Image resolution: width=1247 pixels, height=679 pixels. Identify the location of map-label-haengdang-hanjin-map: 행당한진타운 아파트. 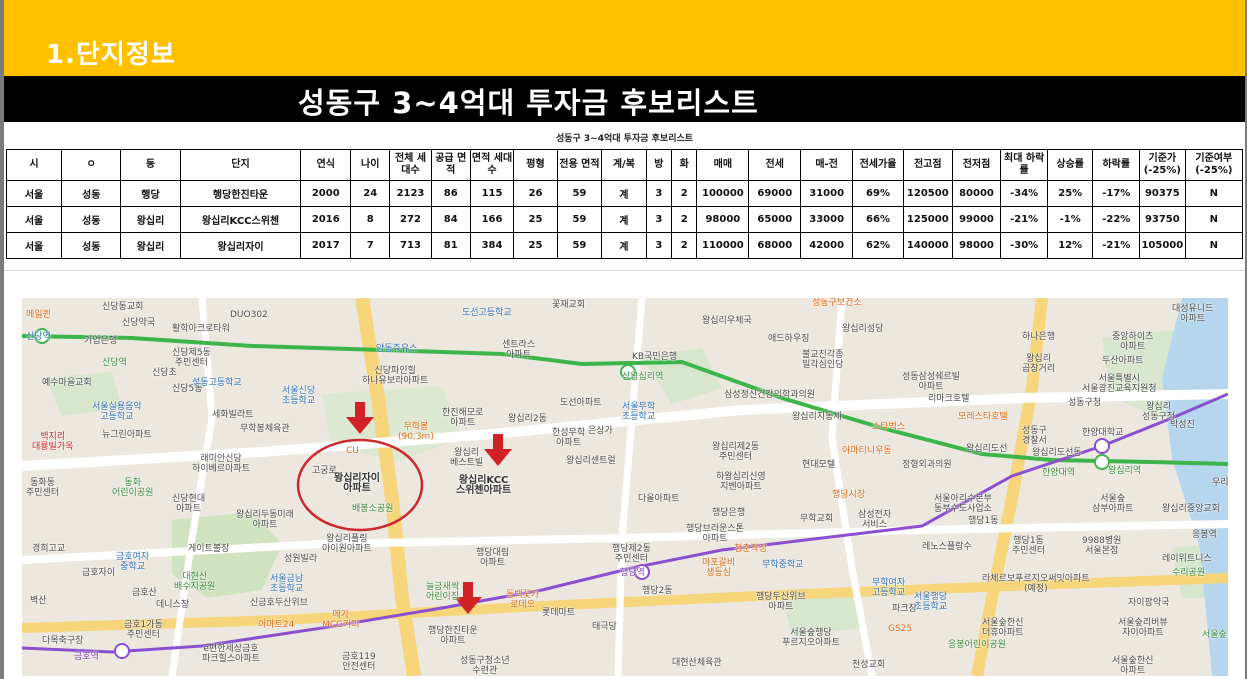
(453, 636).